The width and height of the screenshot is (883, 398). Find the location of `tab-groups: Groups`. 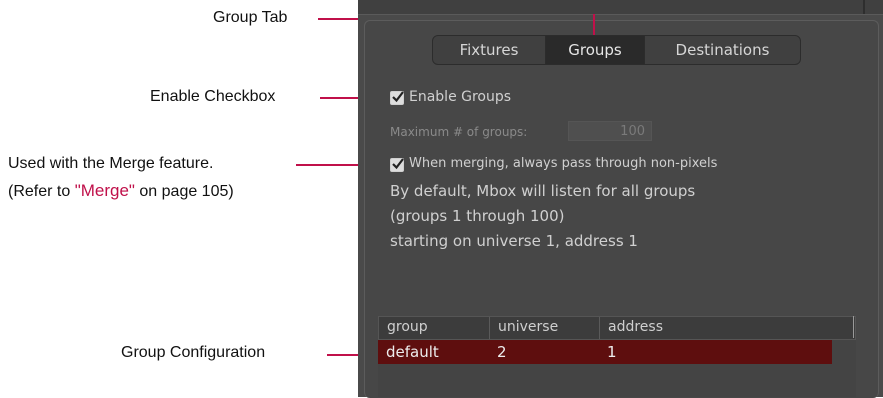

tab-groups: Groups is located at coordinates (595, 50).